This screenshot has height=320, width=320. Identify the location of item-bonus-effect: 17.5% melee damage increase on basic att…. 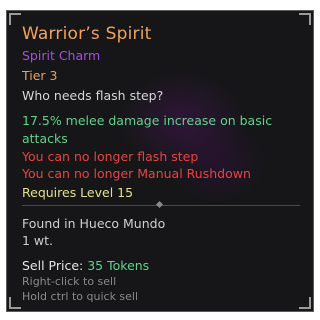
(147, 129).